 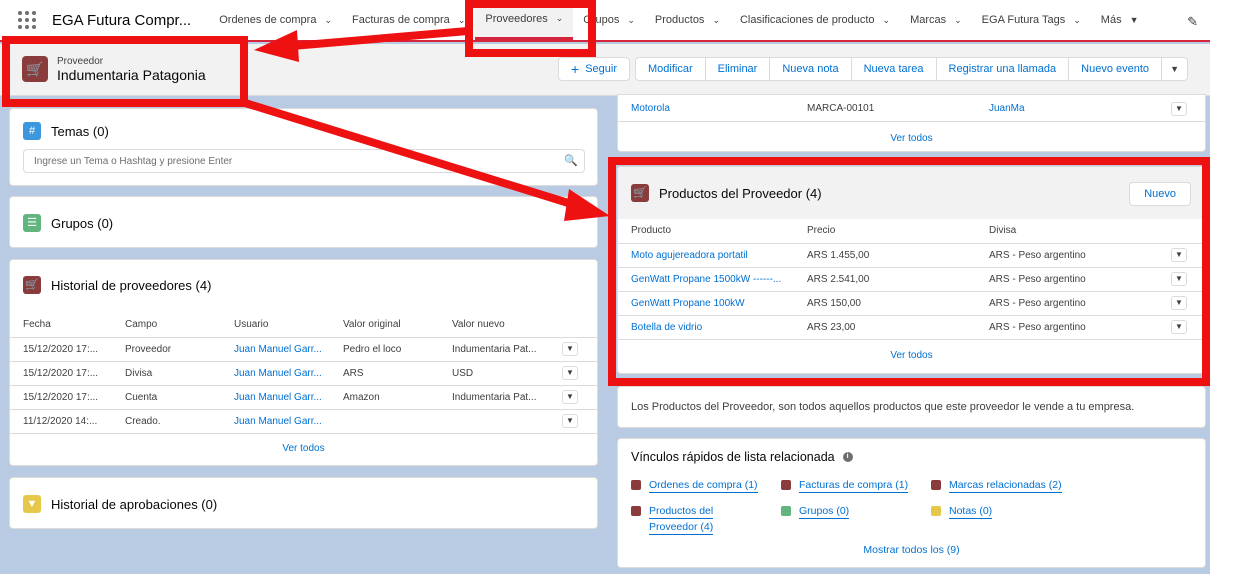 What do you see at coordinates (425, 124) in the screenshot?
I see `annotation-arrows` at bounding box center [425, 124].